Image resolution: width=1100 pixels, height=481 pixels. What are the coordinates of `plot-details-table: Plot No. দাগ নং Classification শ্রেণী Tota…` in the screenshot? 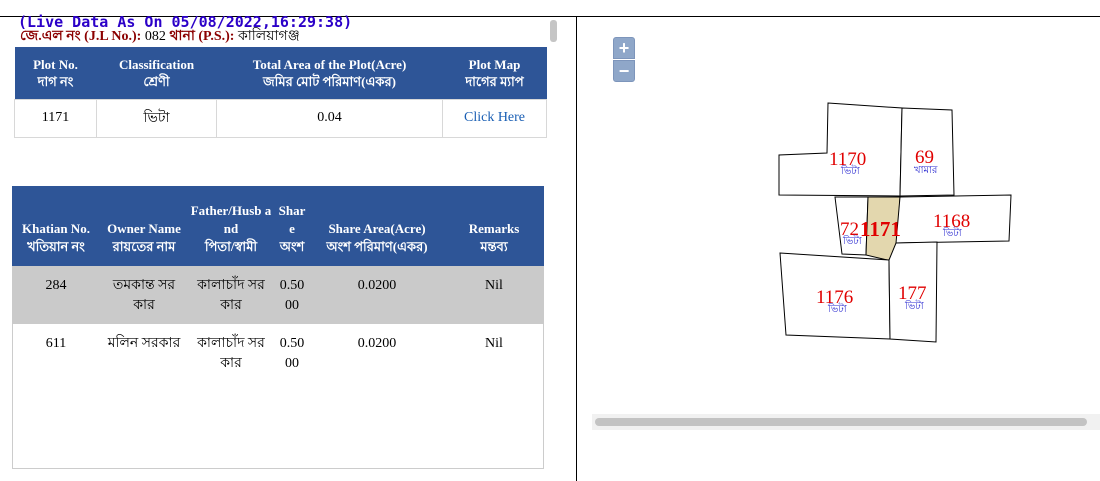 It's located at (280, 92).